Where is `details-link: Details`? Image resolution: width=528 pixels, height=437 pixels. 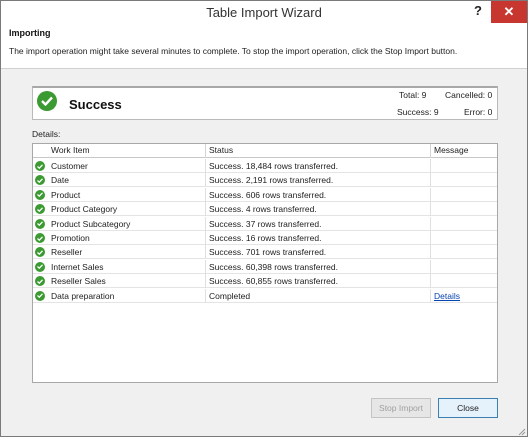 details-link: Details is located at coordinates (447, 296).